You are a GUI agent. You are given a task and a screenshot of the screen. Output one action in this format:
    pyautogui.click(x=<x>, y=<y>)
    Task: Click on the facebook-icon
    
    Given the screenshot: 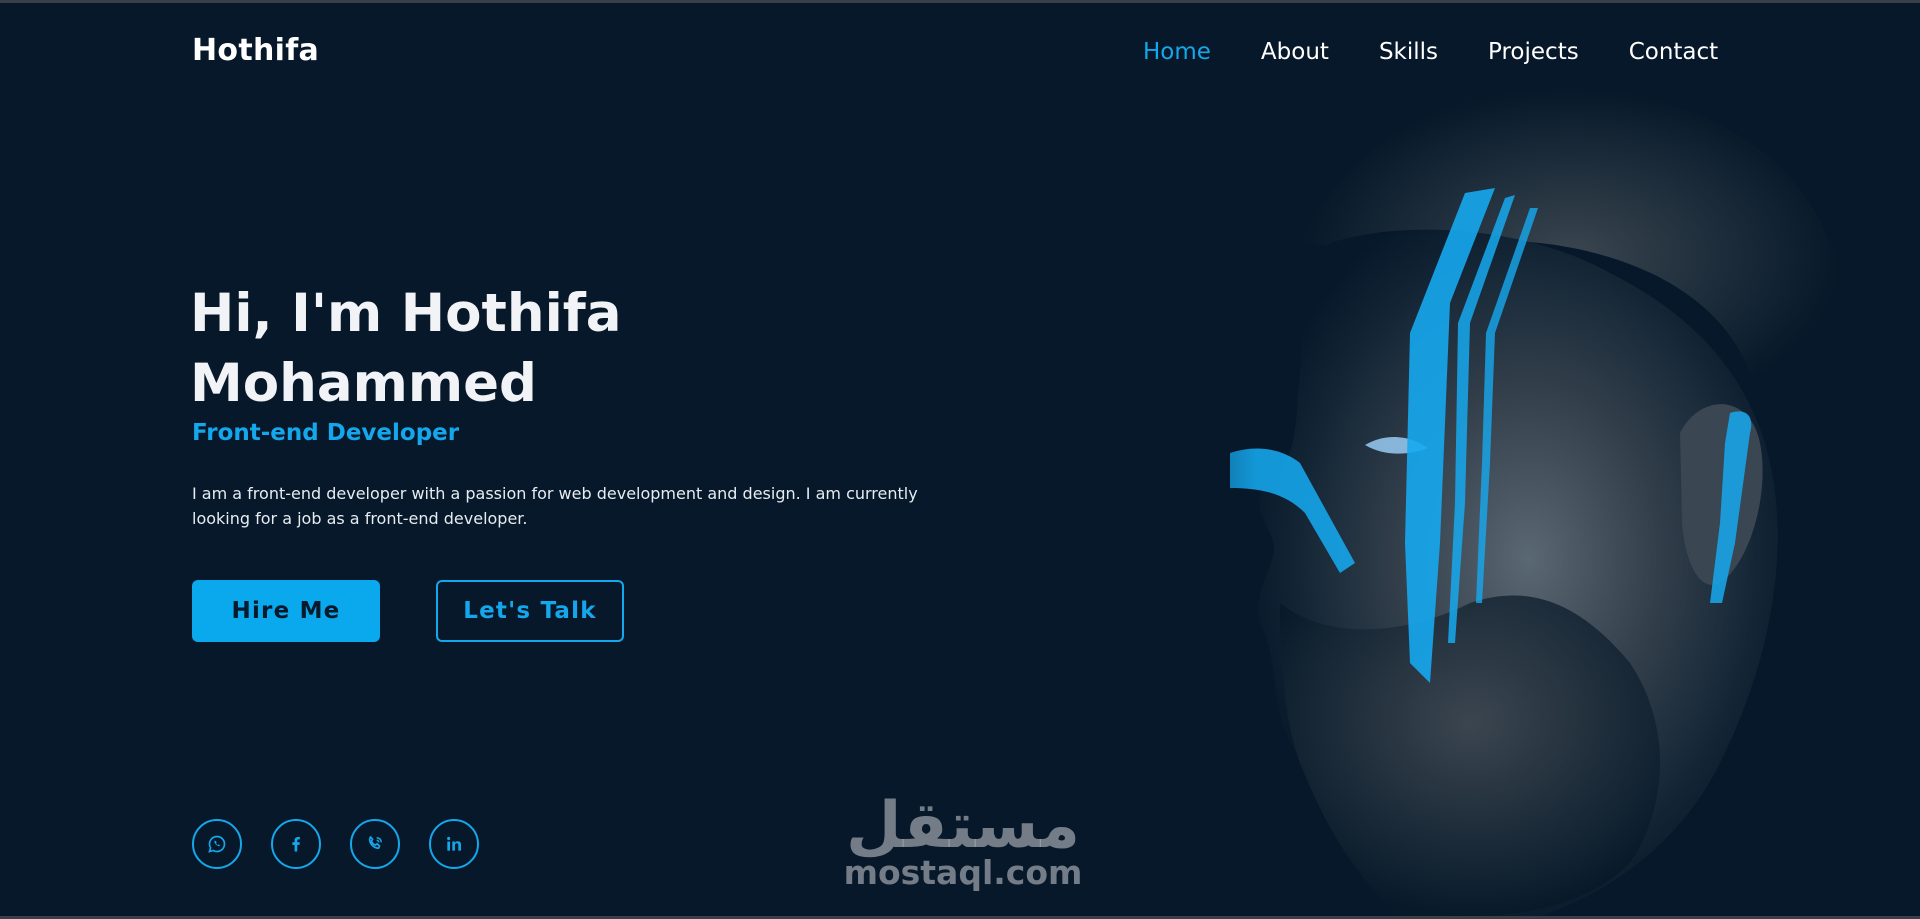 What is the action you would take?
    pyautogui.click(x=296, y=844)
    